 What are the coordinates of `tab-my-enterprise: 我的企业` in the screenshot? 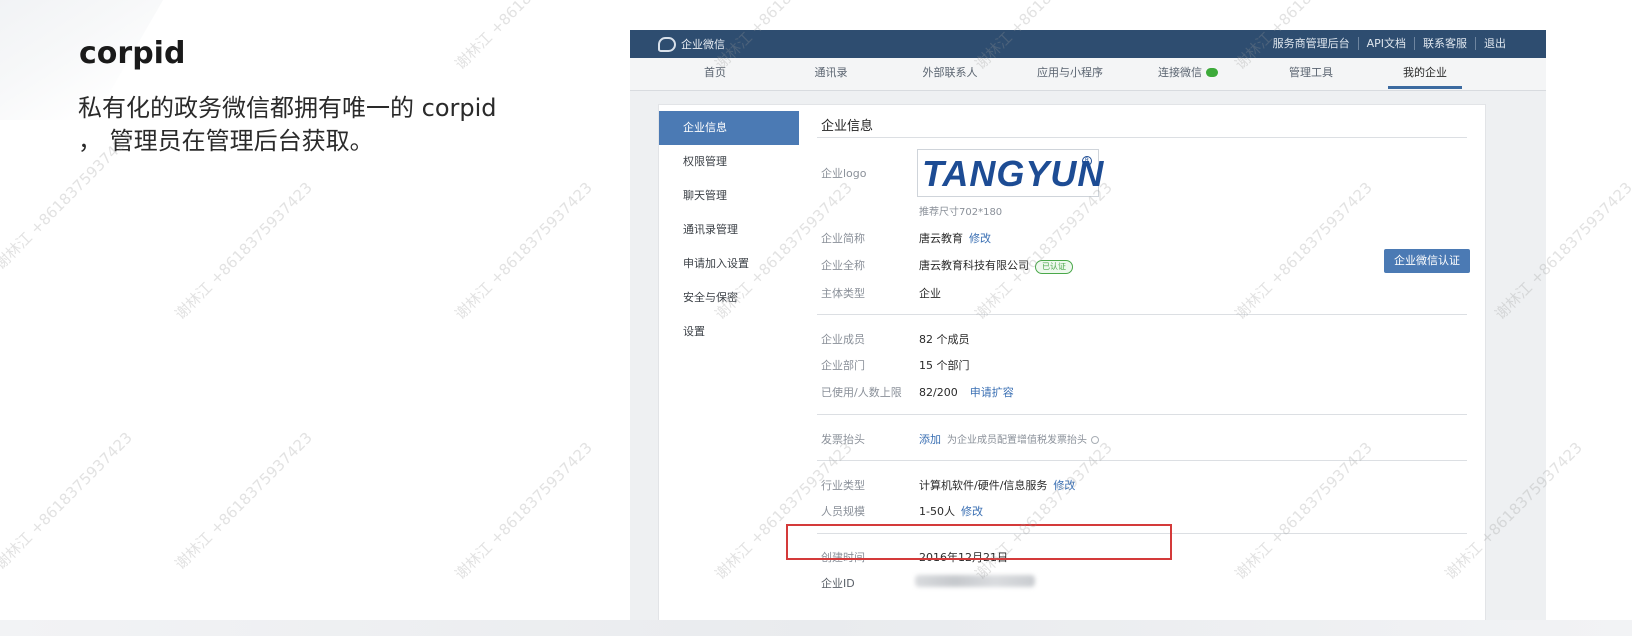 It's located at (1425, 74).